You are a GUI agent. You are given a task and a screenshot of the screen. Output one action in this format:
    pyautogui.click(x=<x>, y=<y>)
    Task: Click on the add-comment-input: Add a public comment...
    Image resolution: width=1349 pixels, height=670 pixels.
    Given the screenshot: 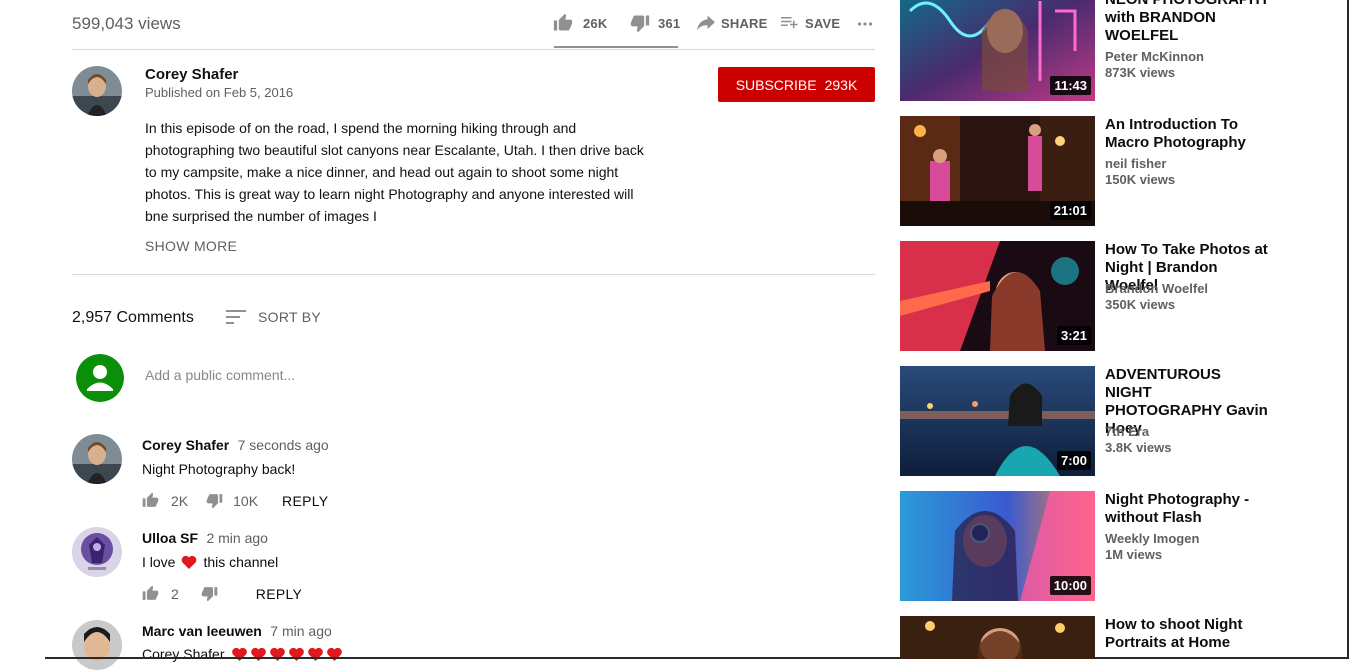 What is the action you would take?
    pyautogui.click(x=495, y=375)
    